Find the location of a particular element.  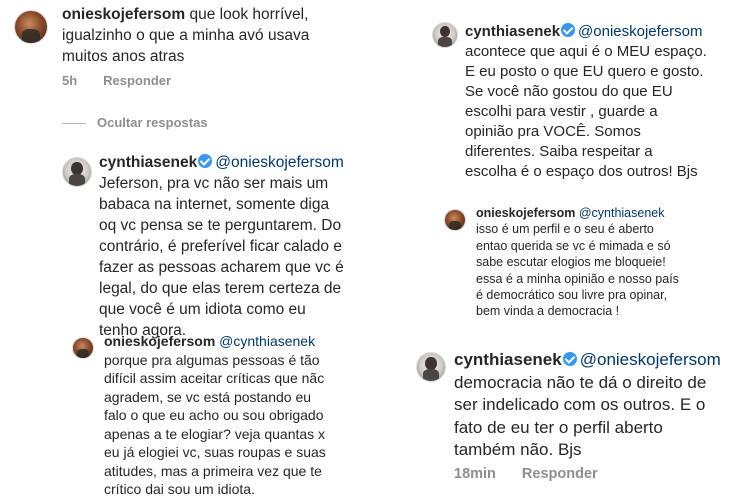

comment-line: difícil assim aceitar críticas que nãc is located at coordinates (214, 378).